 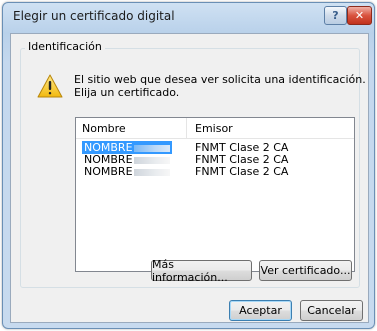 What do you see at coordinates (260, 310) in the screenshot?
I see `accept-button: Aceptar` at bounding box center [260, 310].